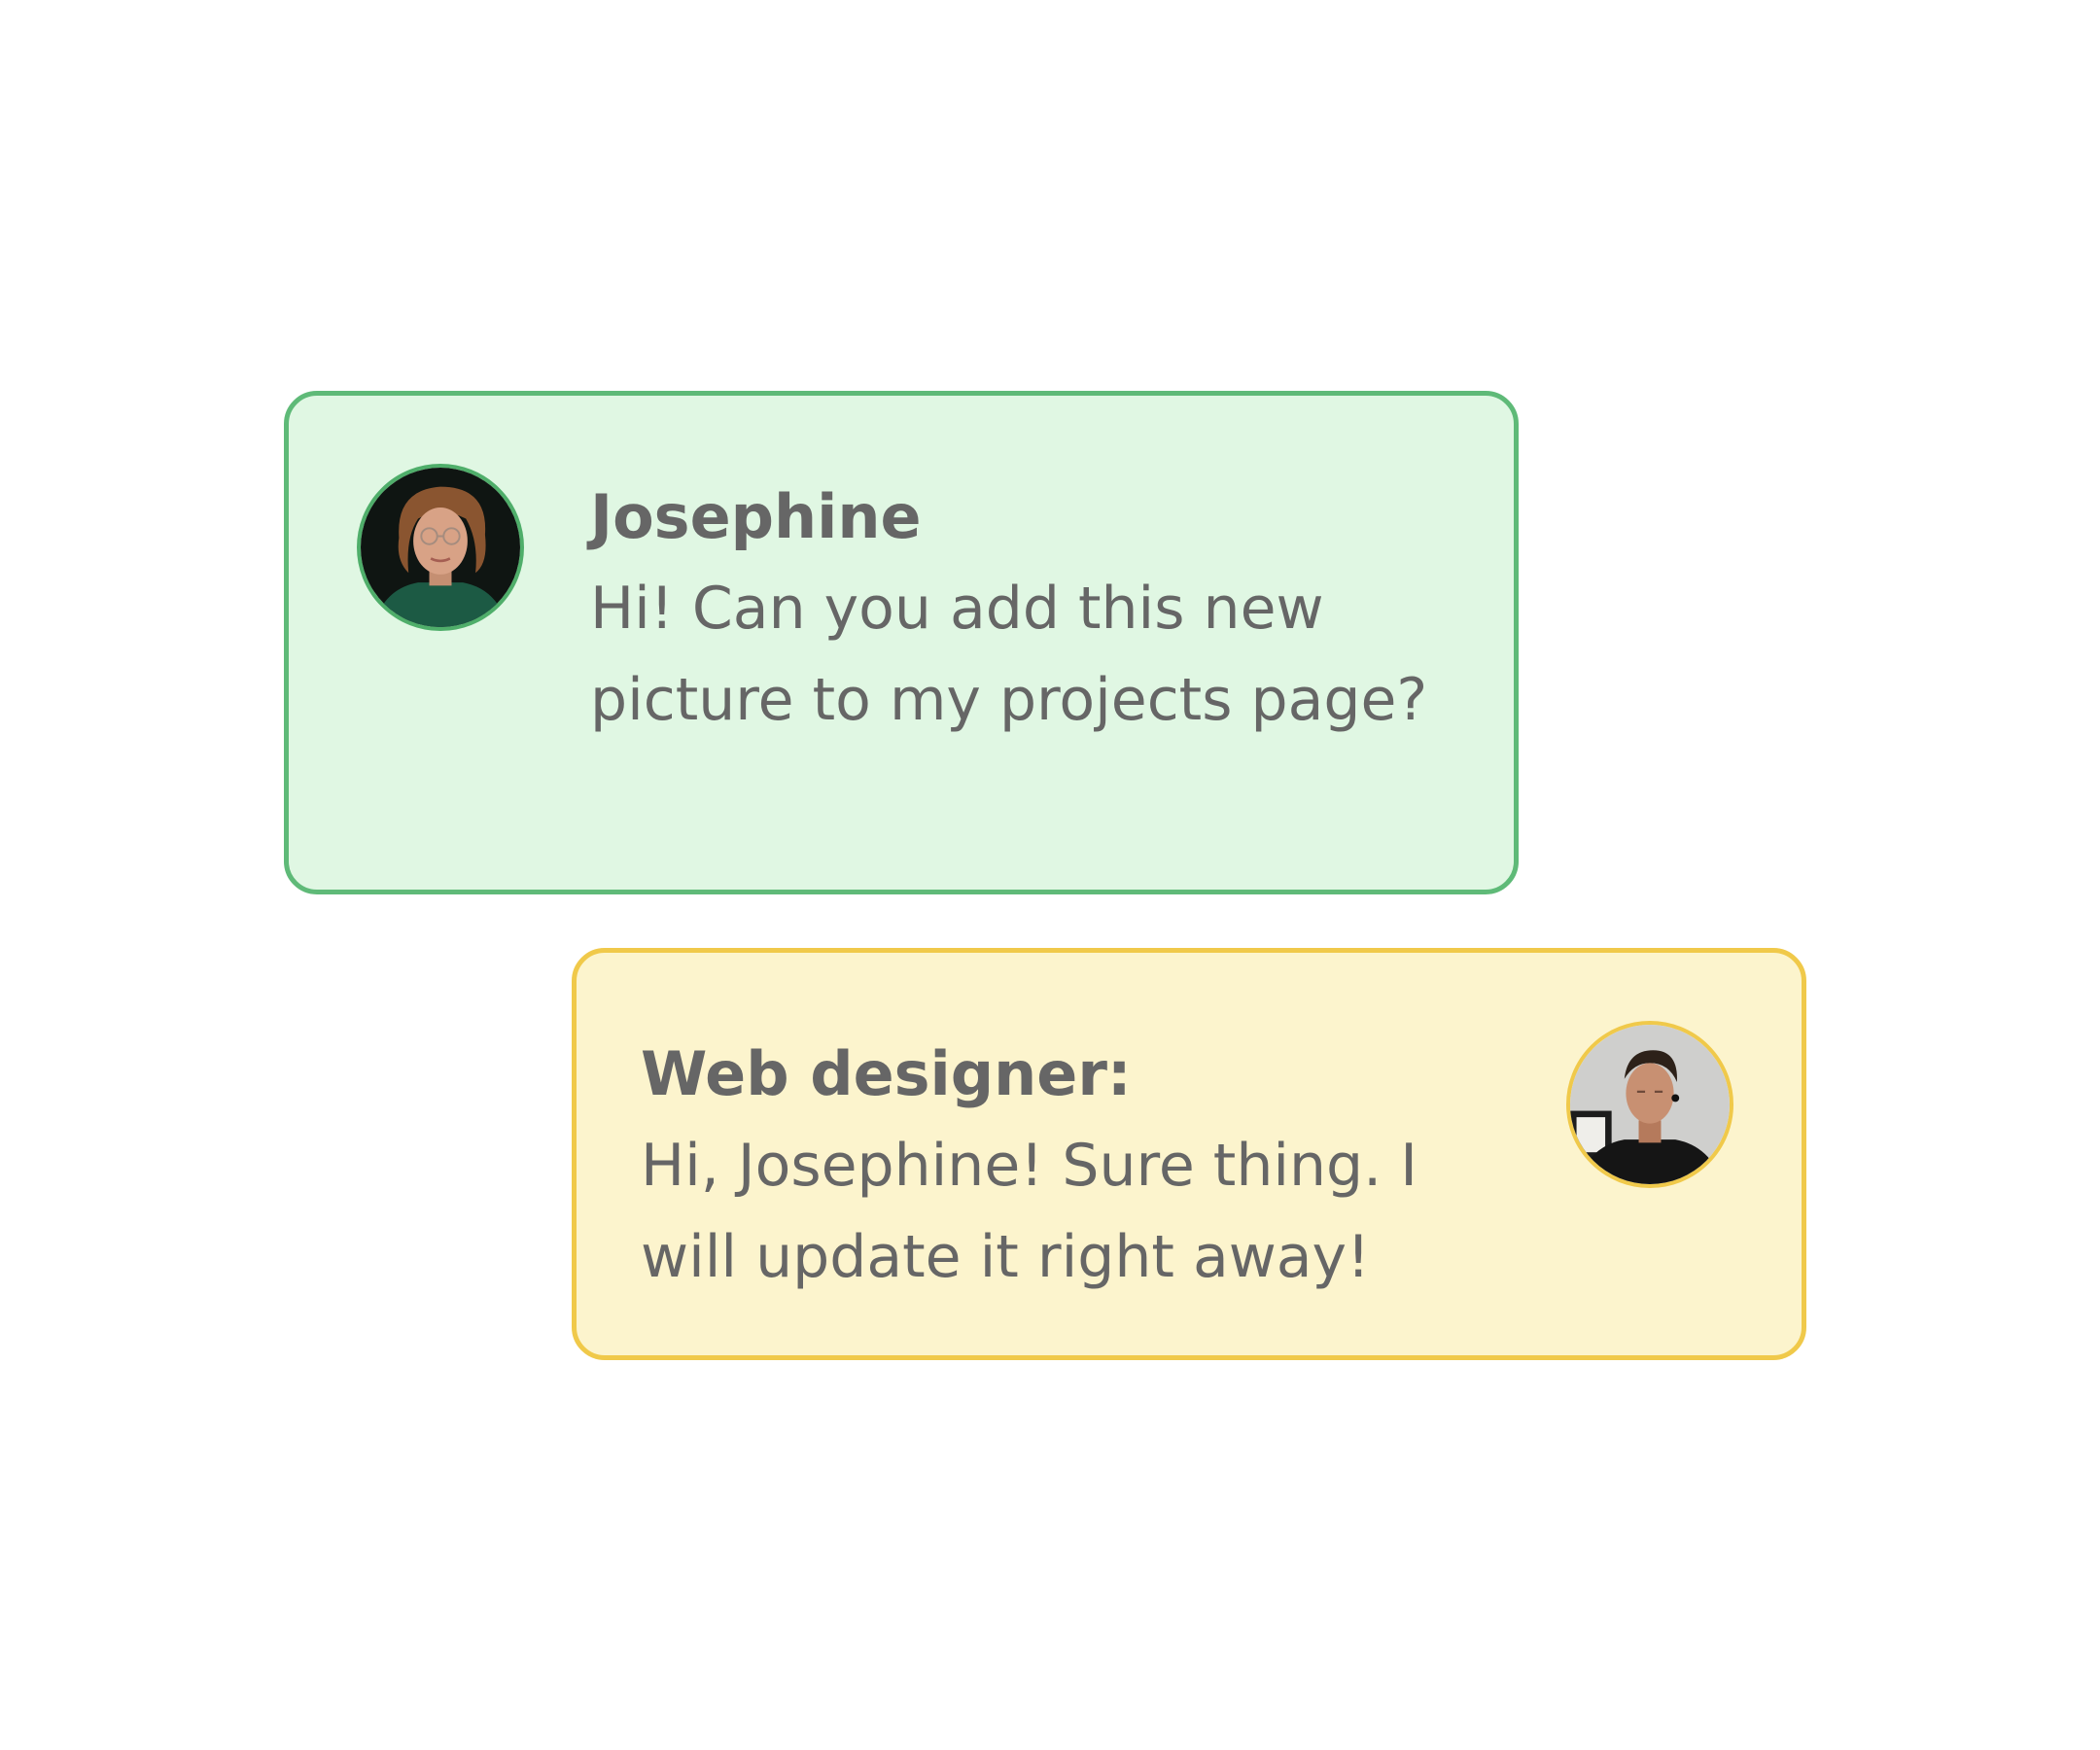  What do you see at coordinates (440, 547) in the screenshot?
I see `woman-avatar-photo-icon` at bounding box center [440, 547].